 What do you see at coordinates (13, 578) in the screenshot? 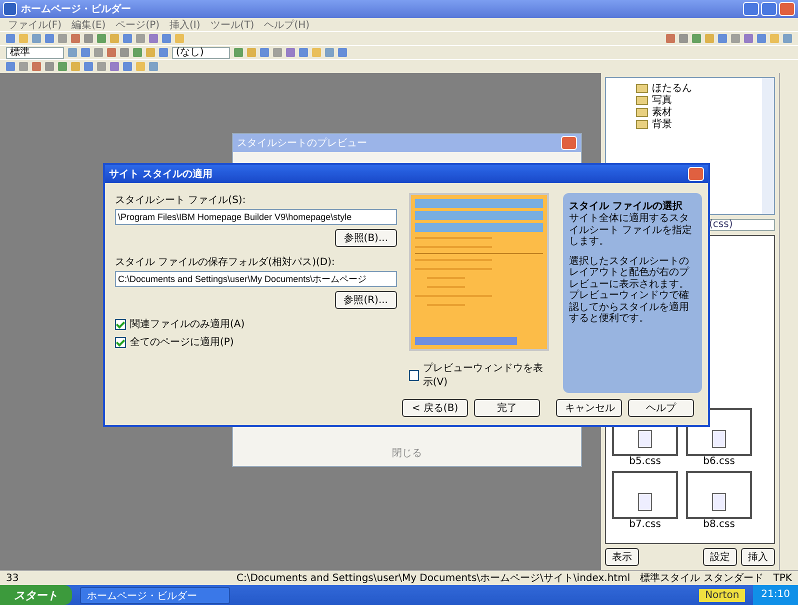
I see `status-position: 33` at bounding box center [13, 578].